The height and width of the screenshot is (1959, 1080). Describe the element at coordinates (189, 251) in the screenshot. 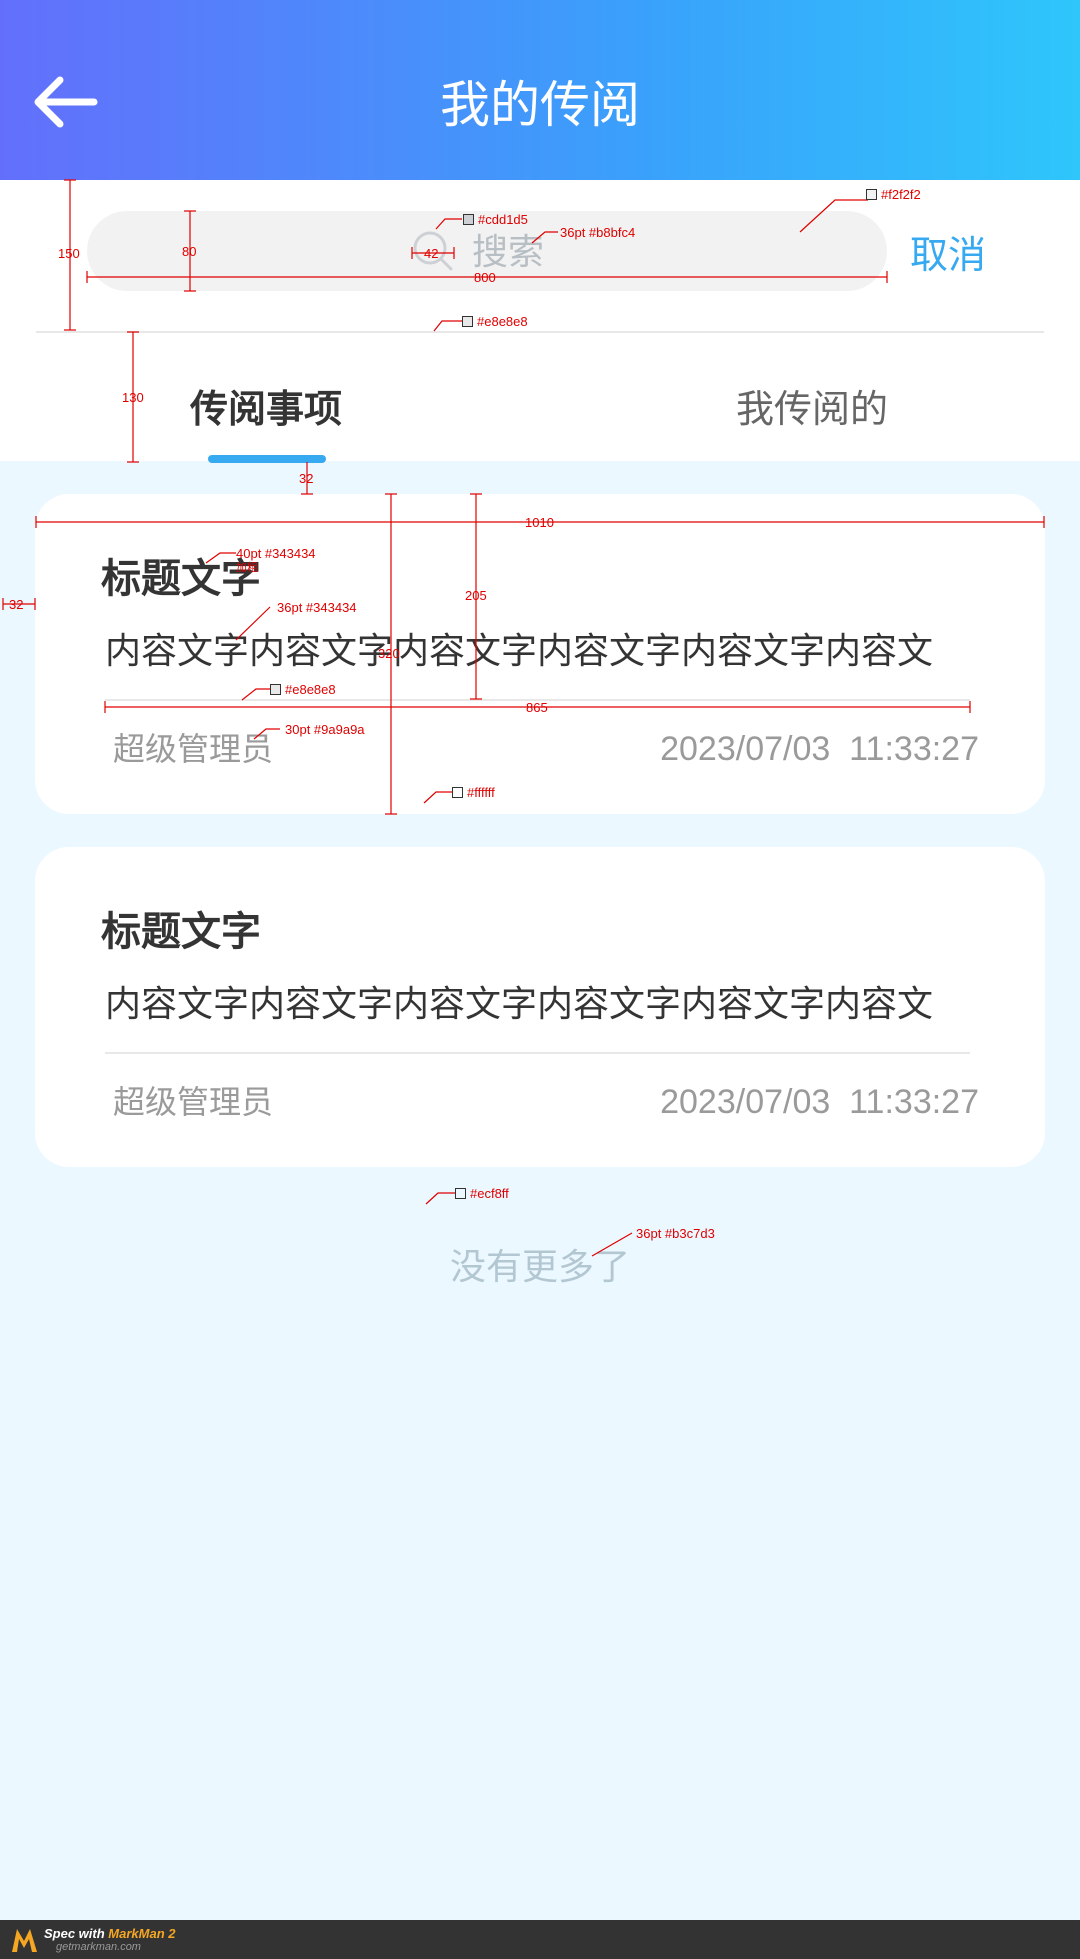

I see `spec-label: 80` at that location.